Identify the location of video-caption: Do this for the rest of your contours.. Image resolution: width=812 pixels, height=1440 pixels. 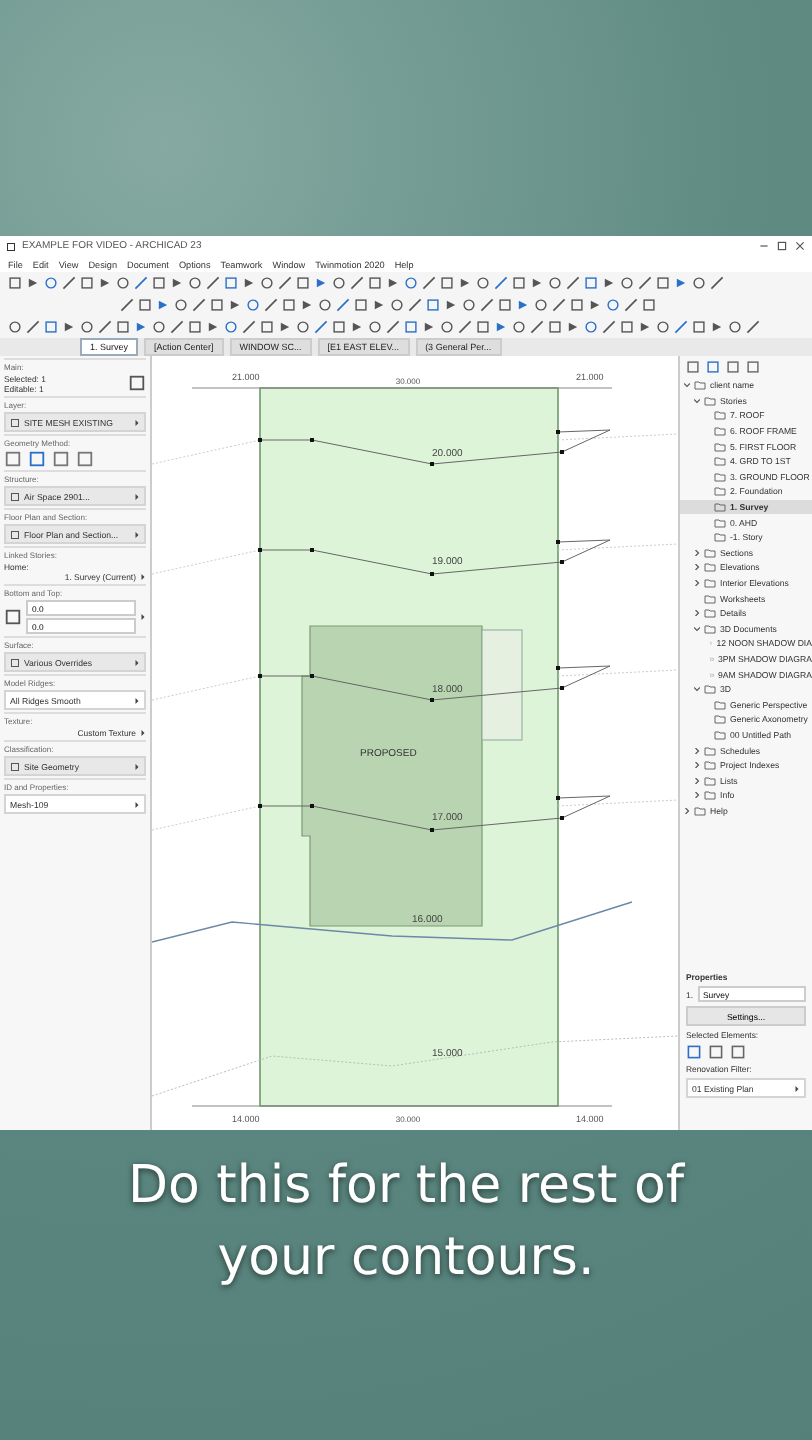
(406, 1223).